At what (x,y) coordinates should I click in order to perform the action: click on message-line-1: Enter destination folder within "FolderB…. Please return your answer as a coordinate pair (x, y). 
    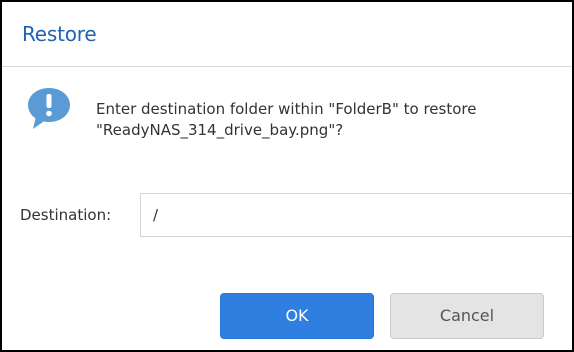
    Looking at the image, I should click on (286, 109).